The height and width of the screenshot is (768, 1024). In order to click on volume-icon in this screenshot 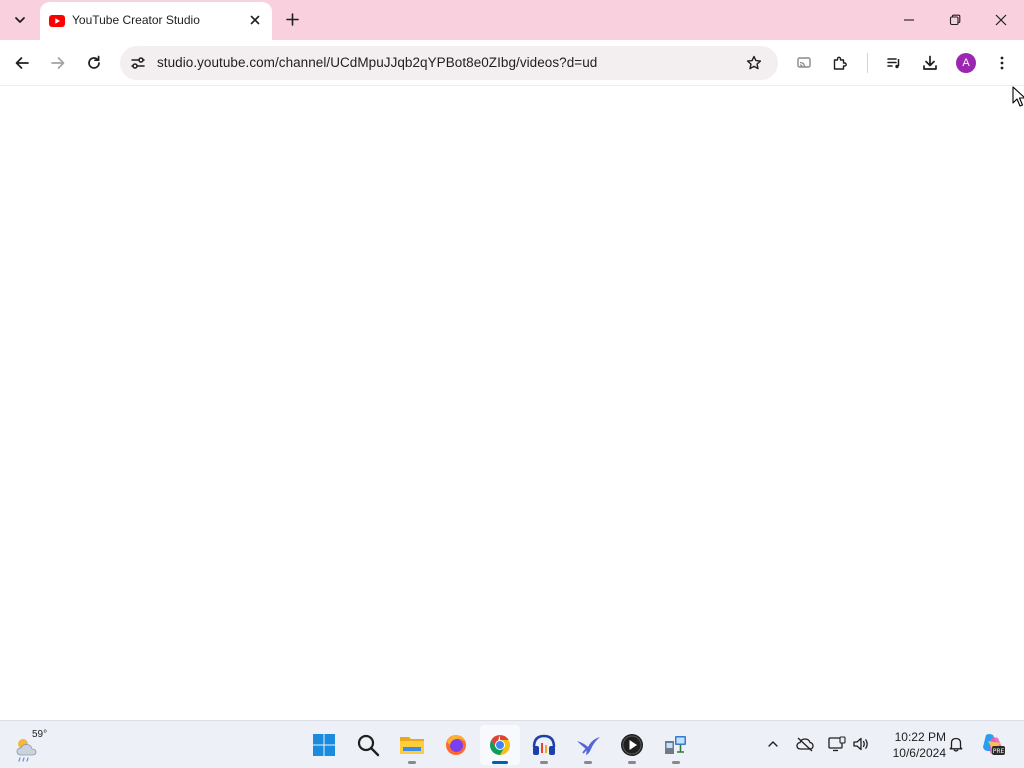, I will do `click(860, 744)`.